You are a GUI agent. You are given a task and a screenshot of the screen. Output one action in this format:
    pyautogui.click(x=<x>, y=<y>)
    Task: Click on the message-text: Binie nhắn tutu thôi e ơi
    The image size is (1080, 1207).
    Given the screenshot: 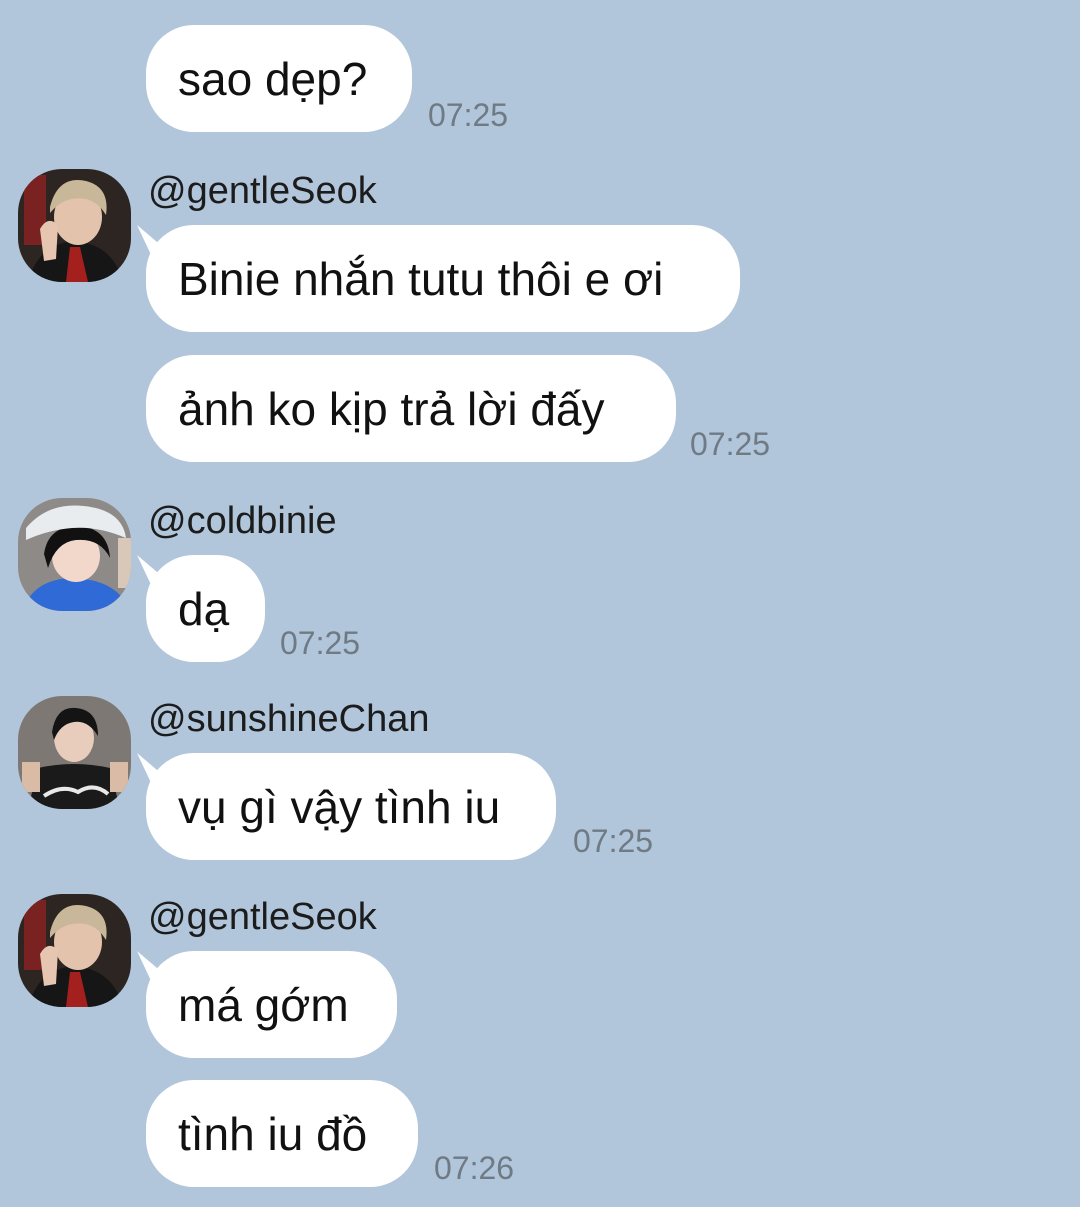 What is the action you would take?
    pyautogui.click(x=421, y=278)
    